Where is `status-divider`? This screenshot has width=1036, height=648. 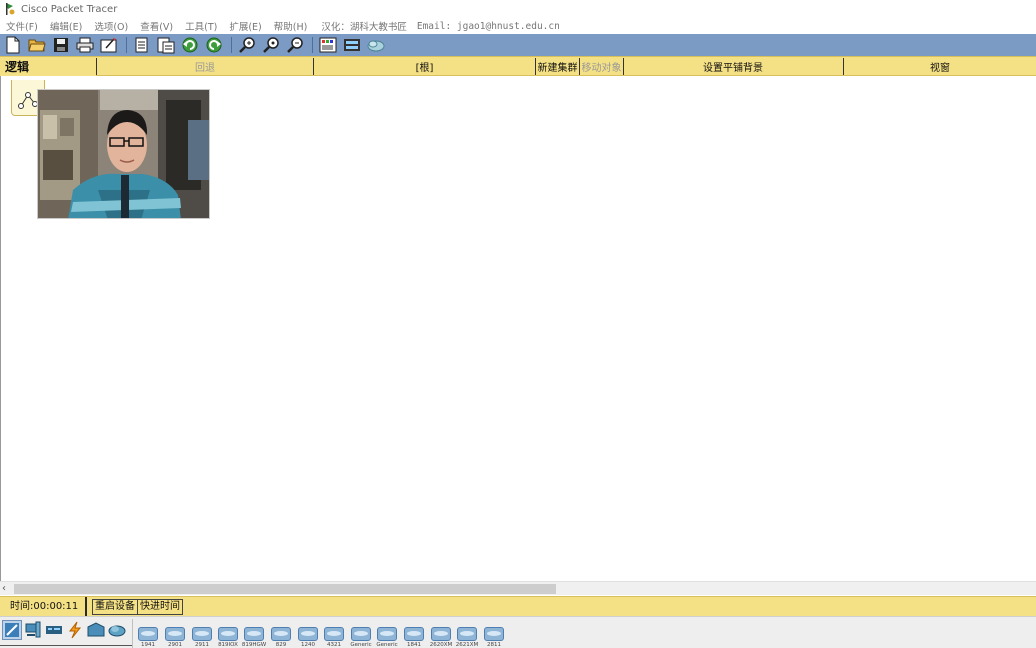 status-divider is located at coordinates (86, 607).